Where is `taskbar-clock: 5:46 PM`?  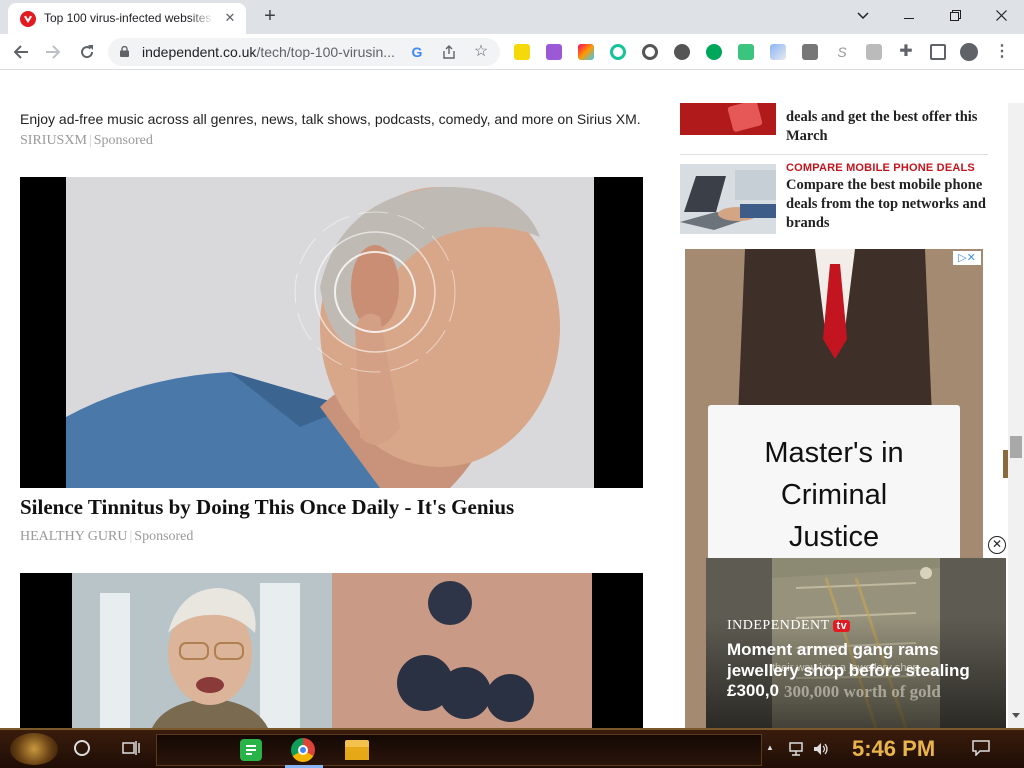 taskbar-clock: 5:46 PM is located at coordinates (893, 749).